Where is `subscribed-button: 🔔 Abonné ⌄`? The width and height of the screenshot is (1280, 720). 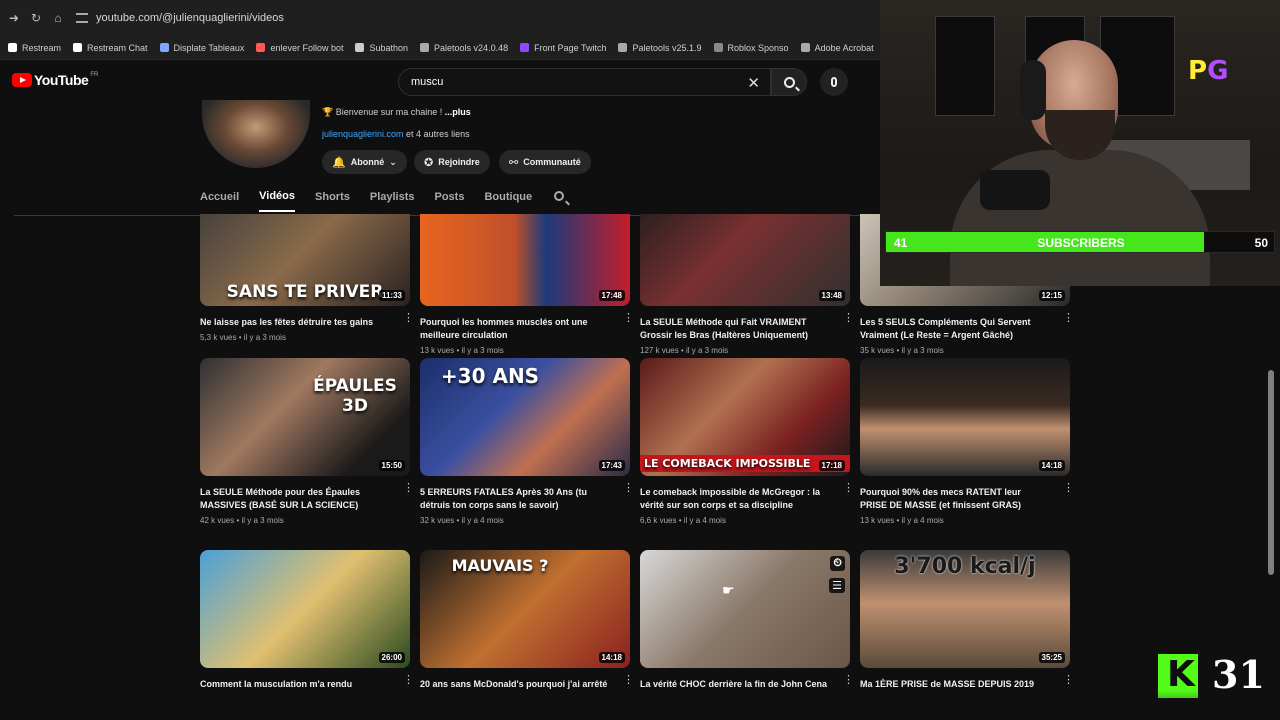 subscribed-button: 🔔 Abonné ⌄ is located at coordinates (364, 162).